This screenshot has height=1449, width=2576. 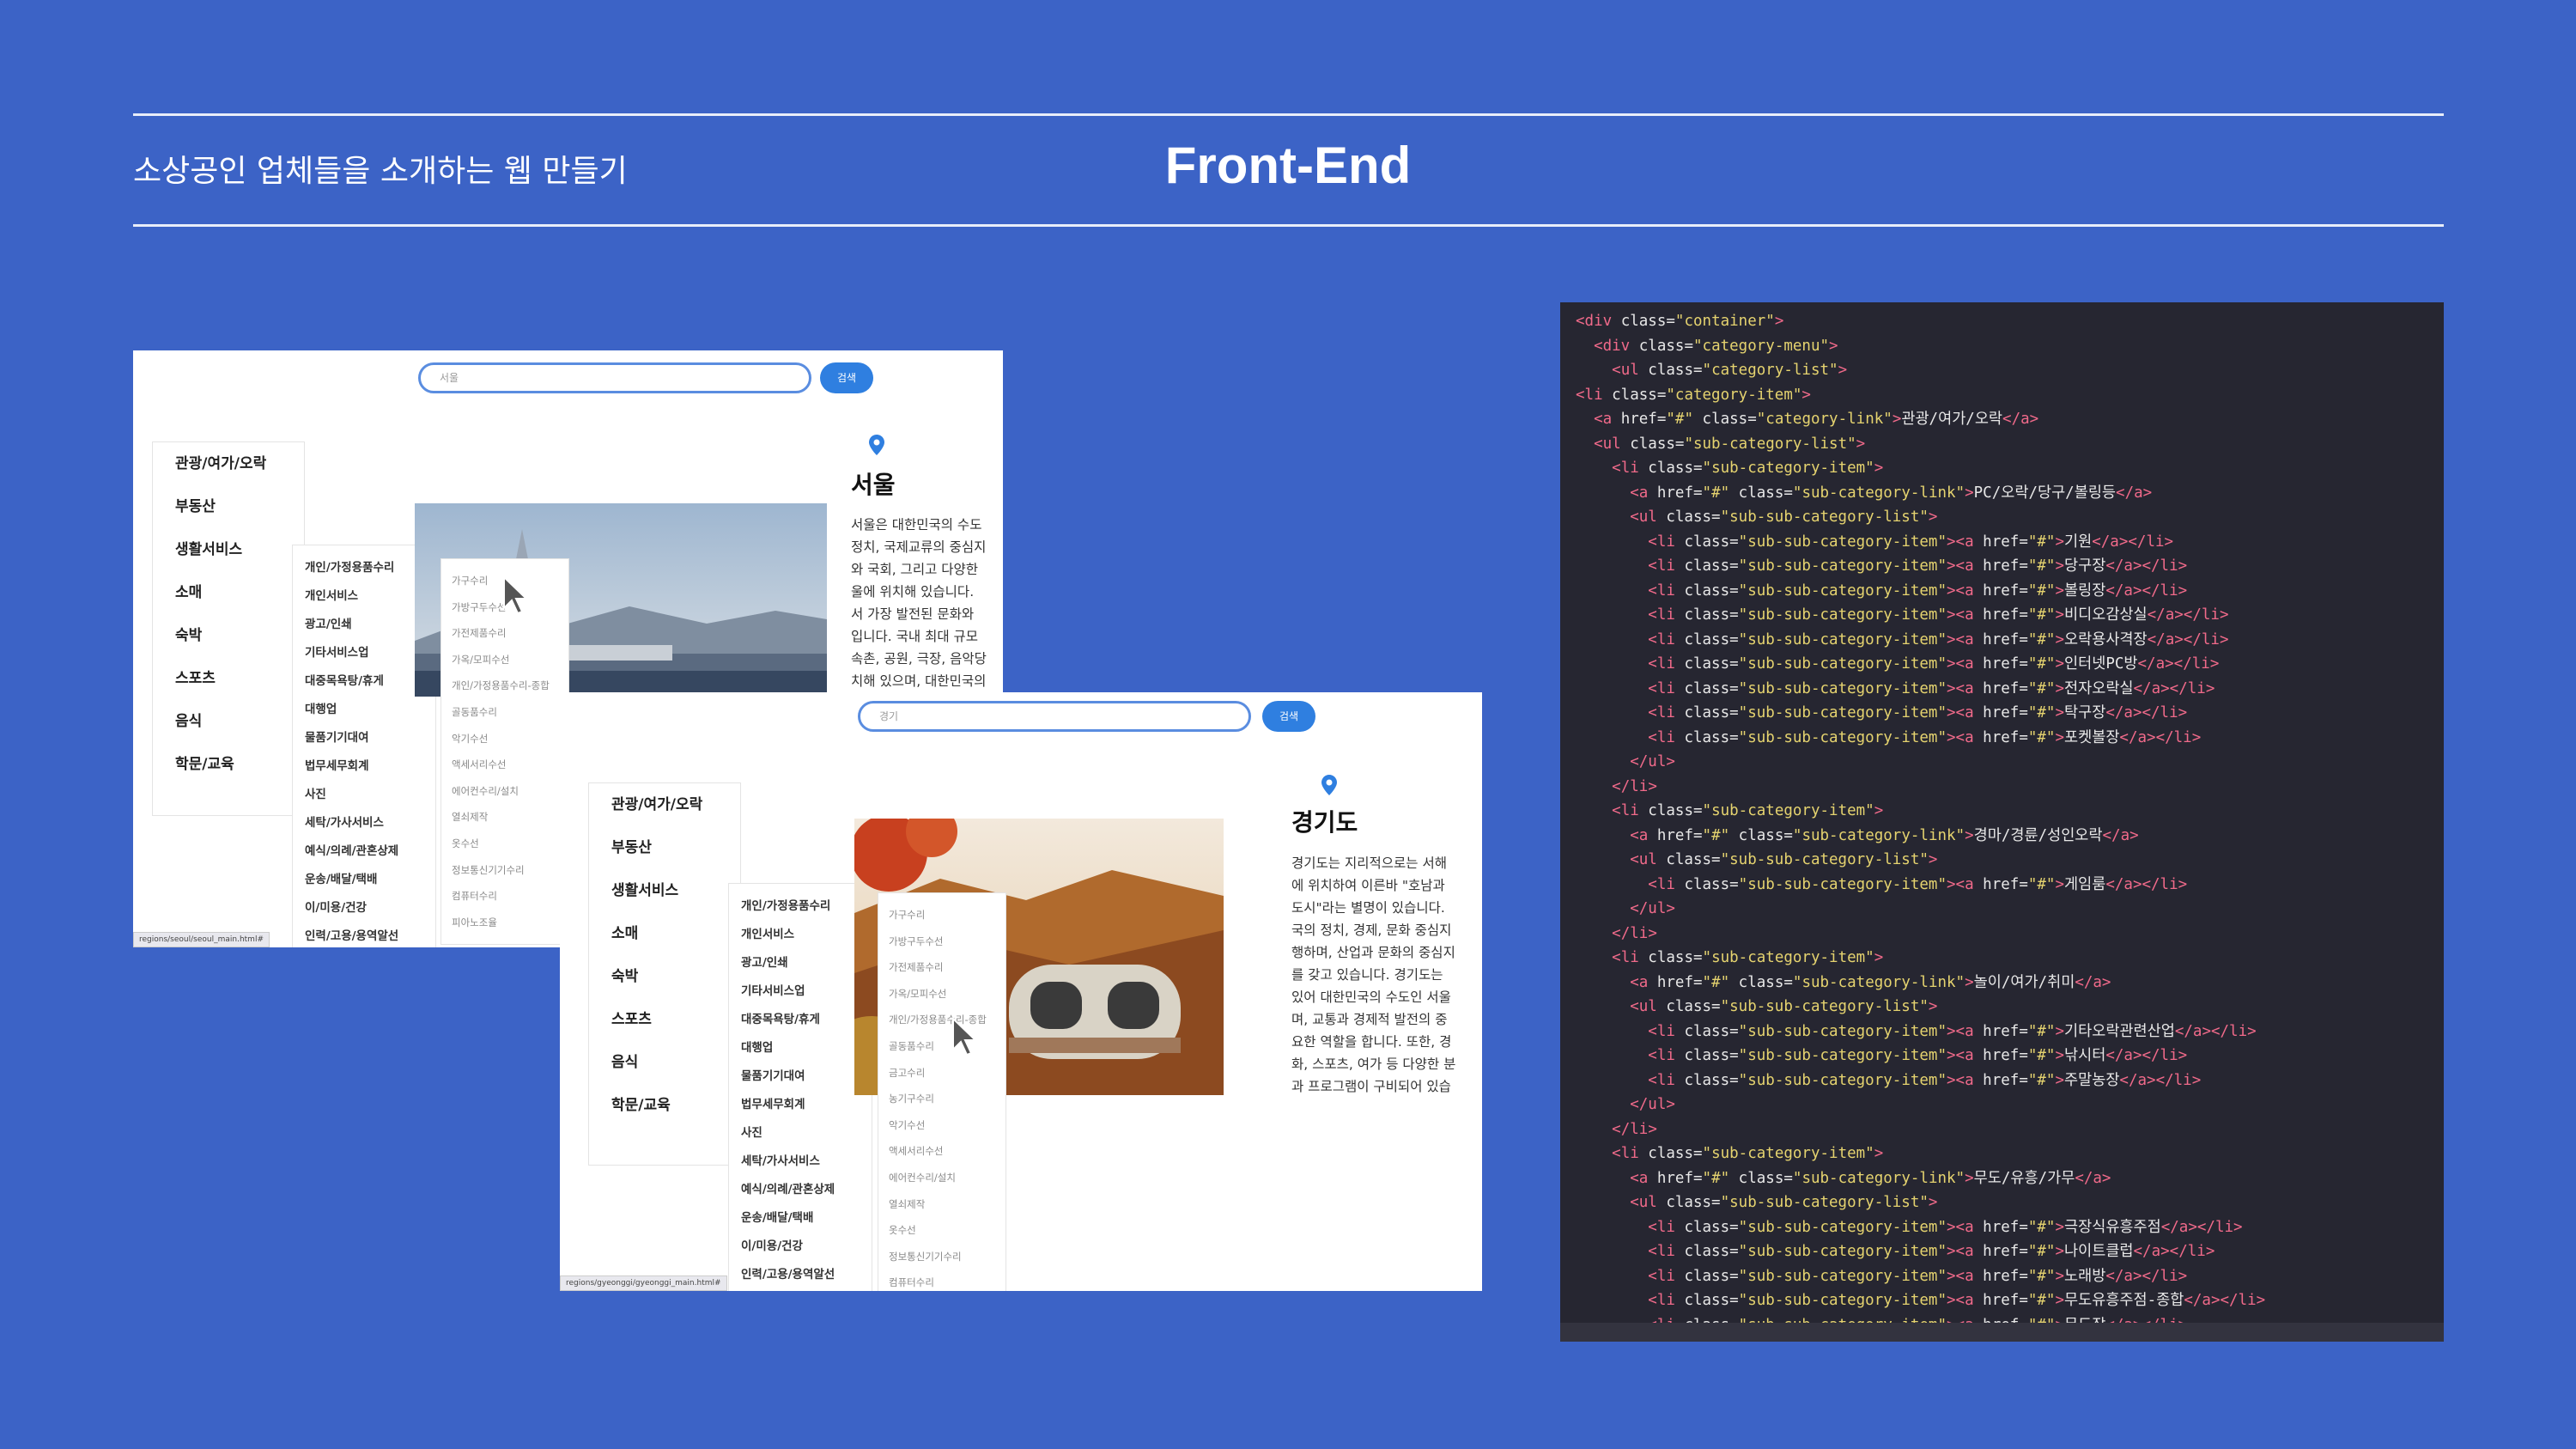 I want to click on code-line: </li>, so click(x=1634, y=933).